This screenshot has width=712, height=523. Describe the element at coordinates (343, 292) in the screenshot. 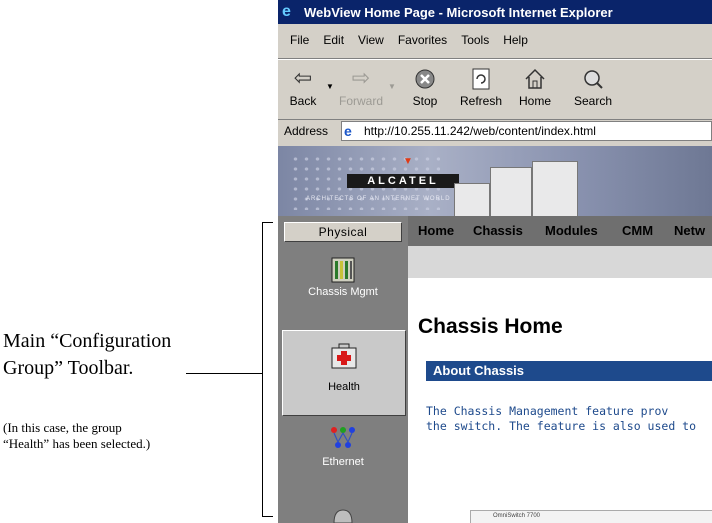

I see `group-chassis-mgmt-label: Chassis Mgmt` at that location.